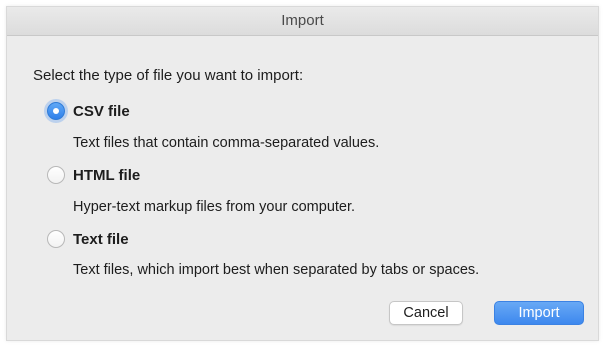 The height and width of the screenshot is (347, 605). Describe the element at coordinates (101, 239) in the screenshot. I see `option-text-label: Text file` at that location.